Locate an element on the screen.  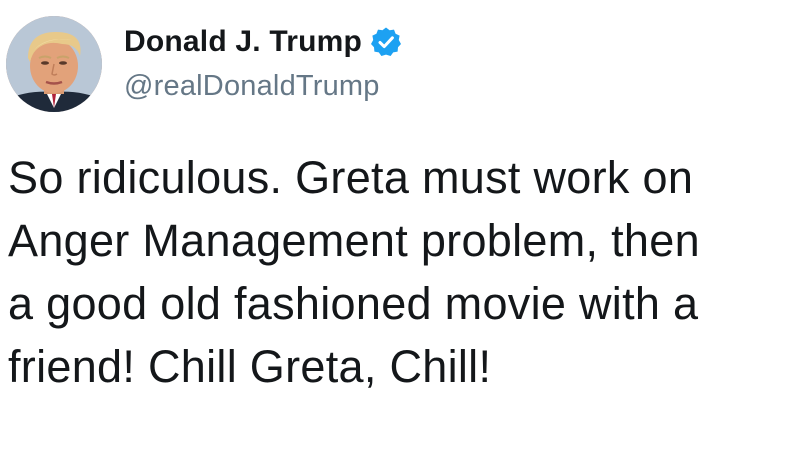
author-display-name: Donald J. Trump is located at coordinates (243, 42).